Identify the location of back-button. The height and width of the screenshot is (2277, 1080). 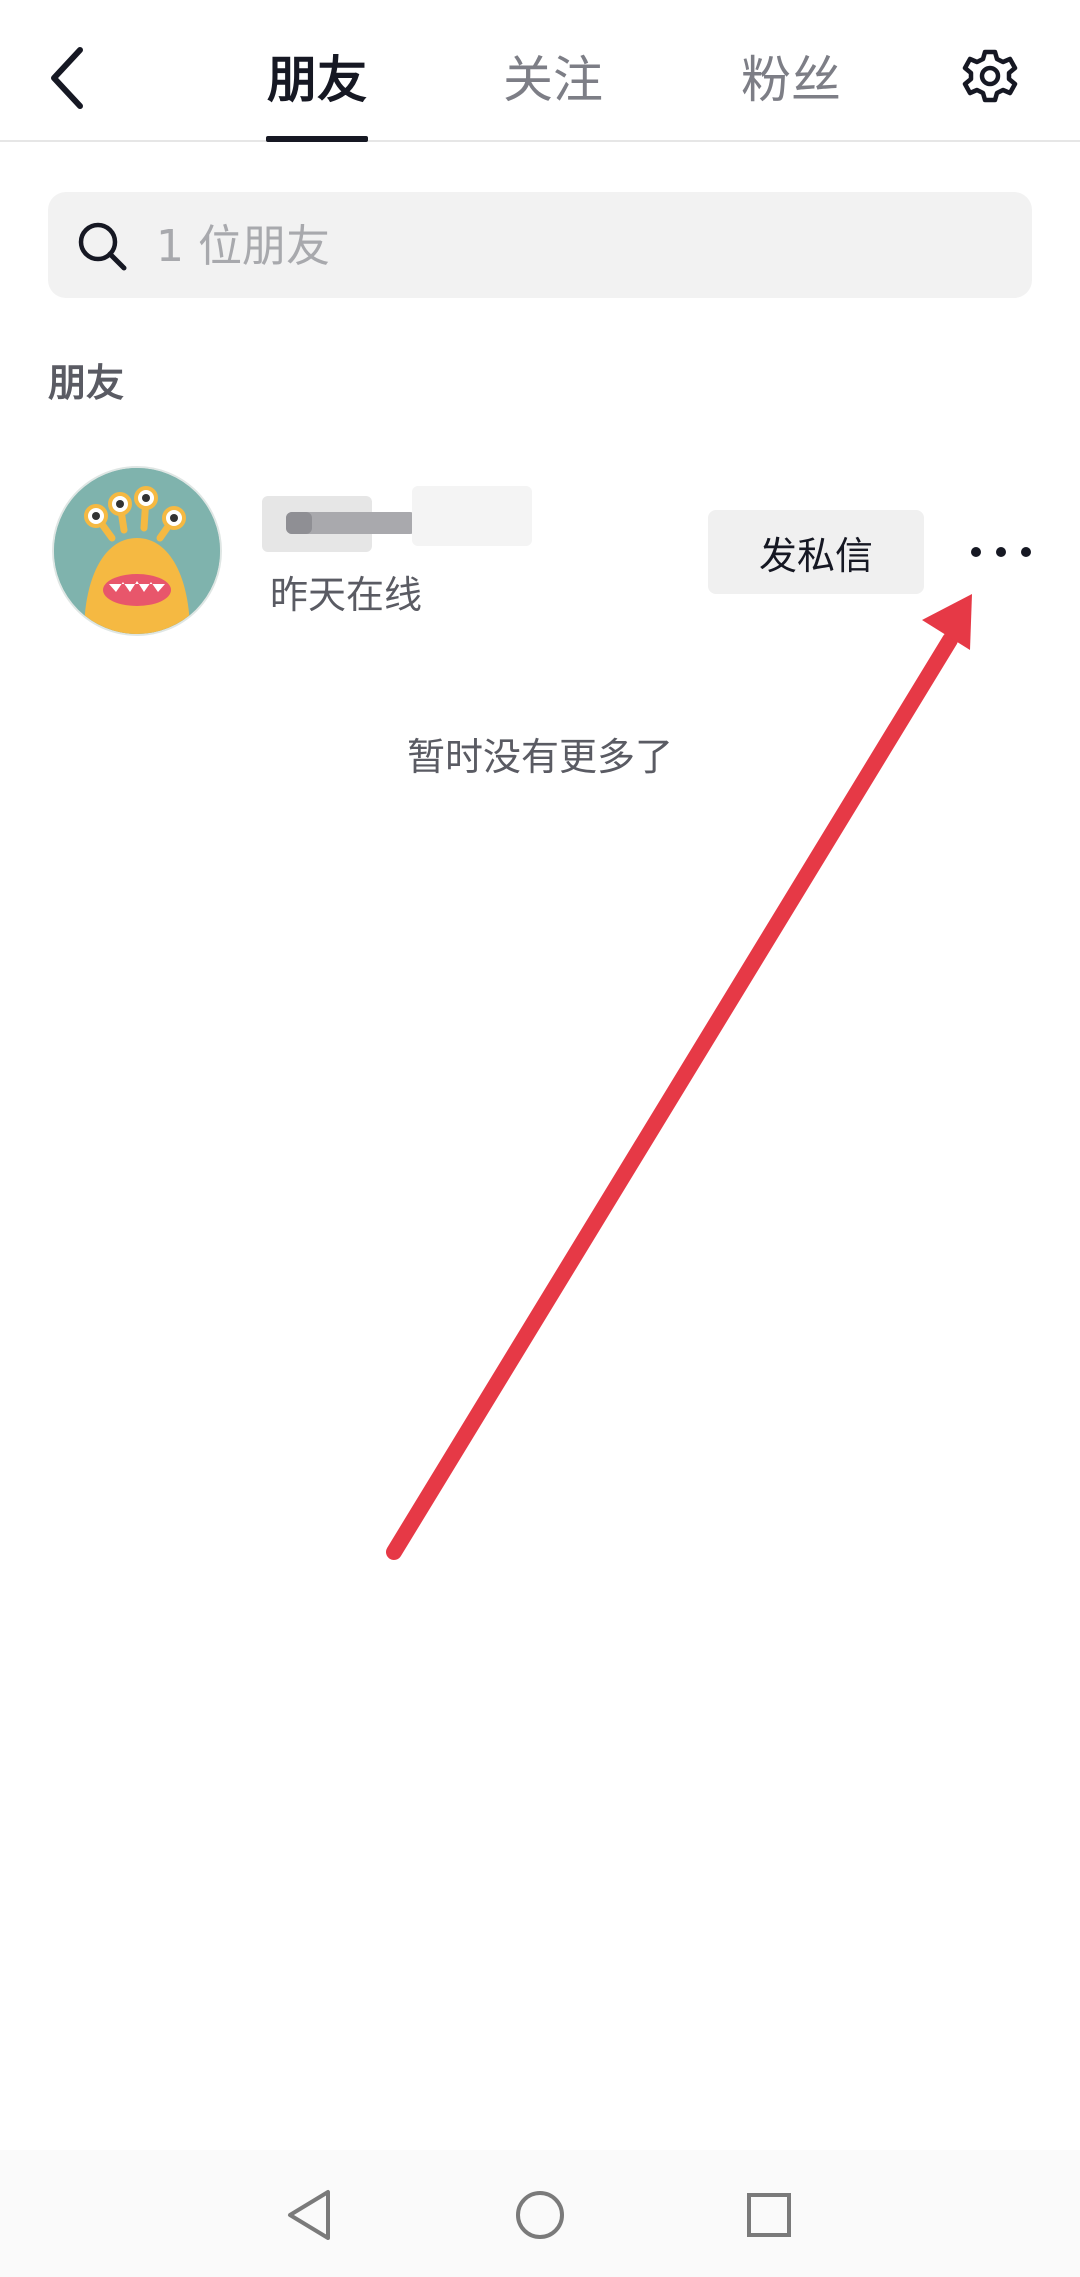
(70, 78).